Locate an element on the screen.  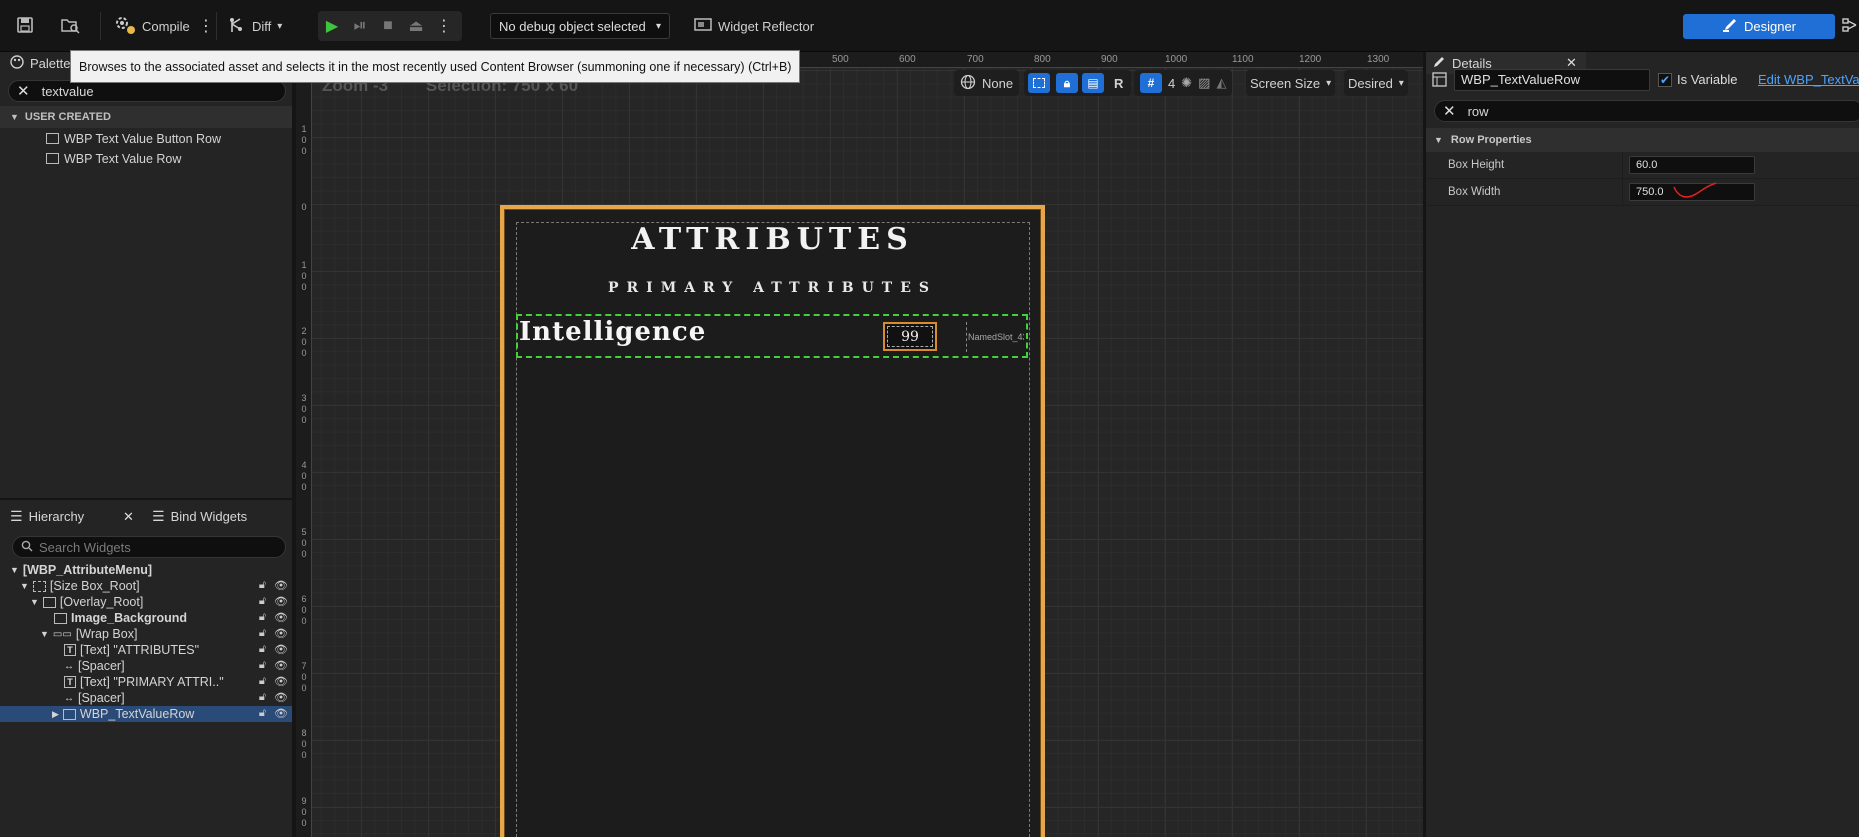
r-toggle-label: R is located at coordinates (1118, 83).